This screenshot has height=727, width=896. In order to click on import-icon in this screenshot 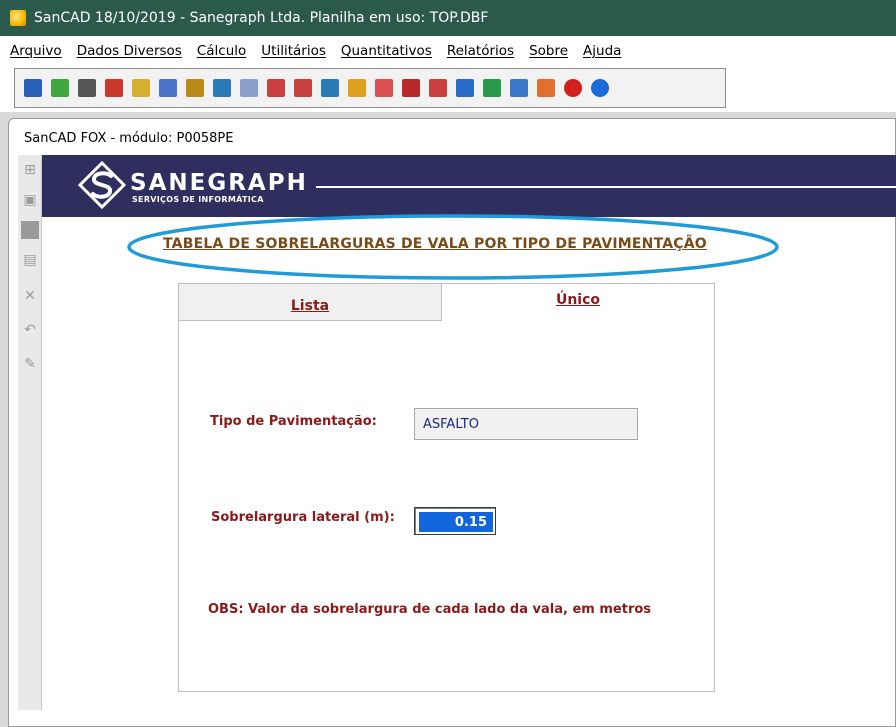, I will do `click(87, 88)`.